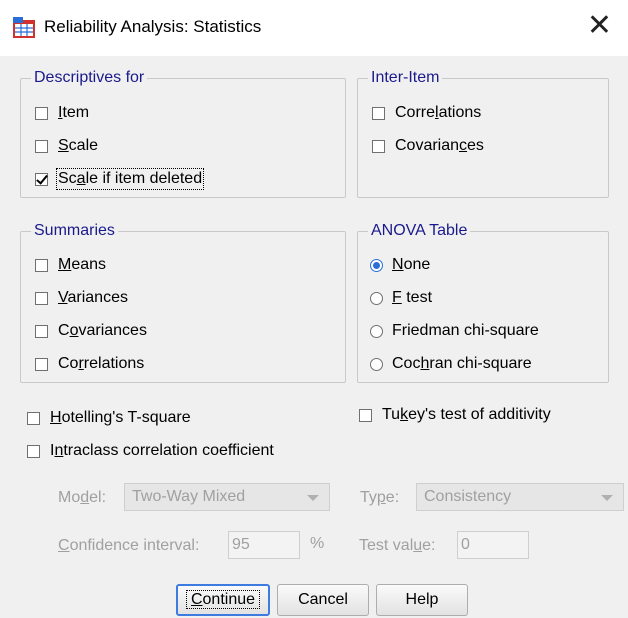  Describe the element at coordinates (82, 264) in the screenshot. I see `summaries-means-label: Means` at that location.